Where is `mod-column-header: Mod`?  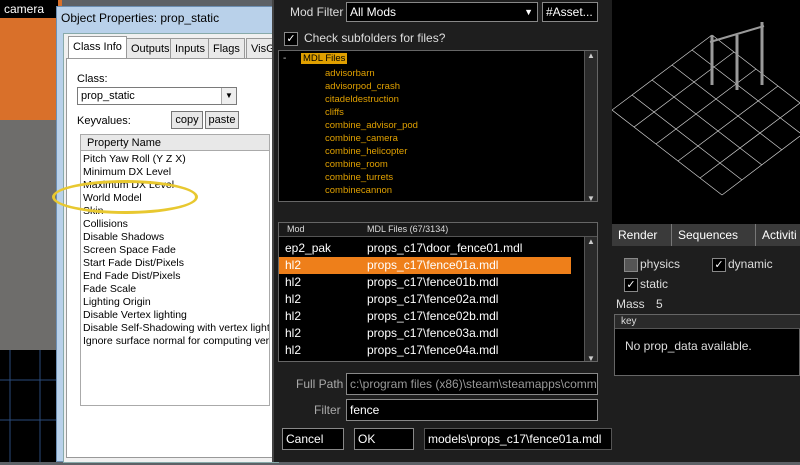 mod-column-header: Mod is located at coordinates (296, 229).